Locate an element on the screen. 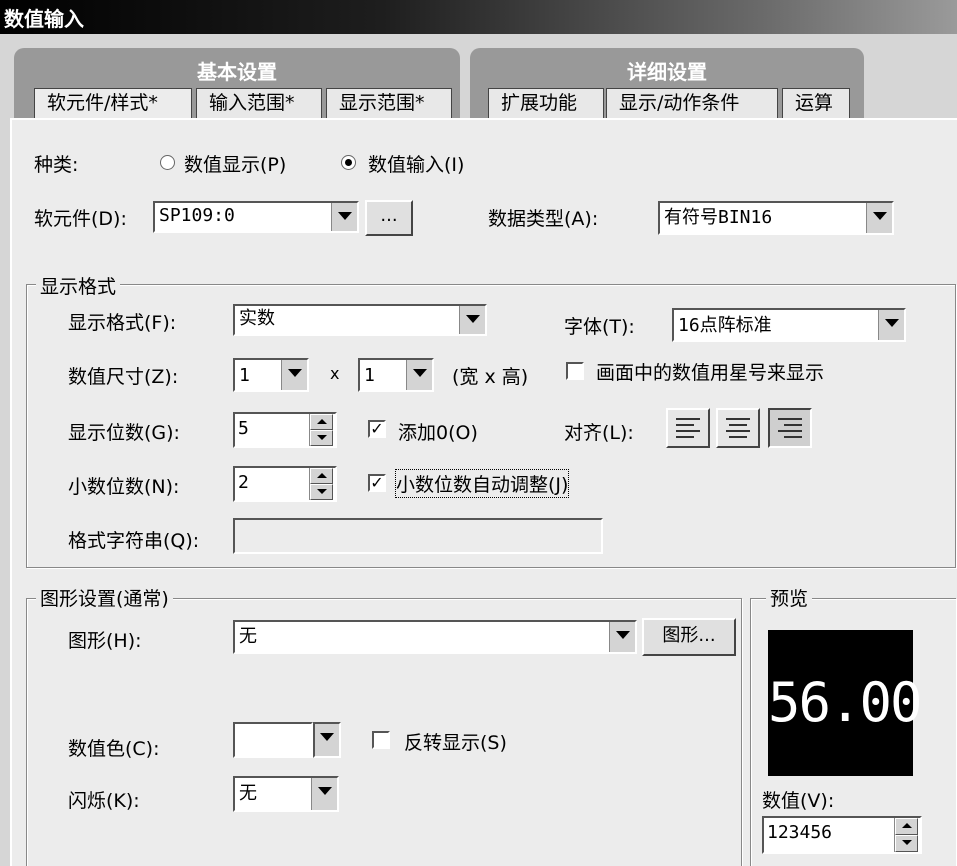 The width and height of the screenshot is (957, 866). value-color-dropdown-icon is located at coordinates (327, 740).